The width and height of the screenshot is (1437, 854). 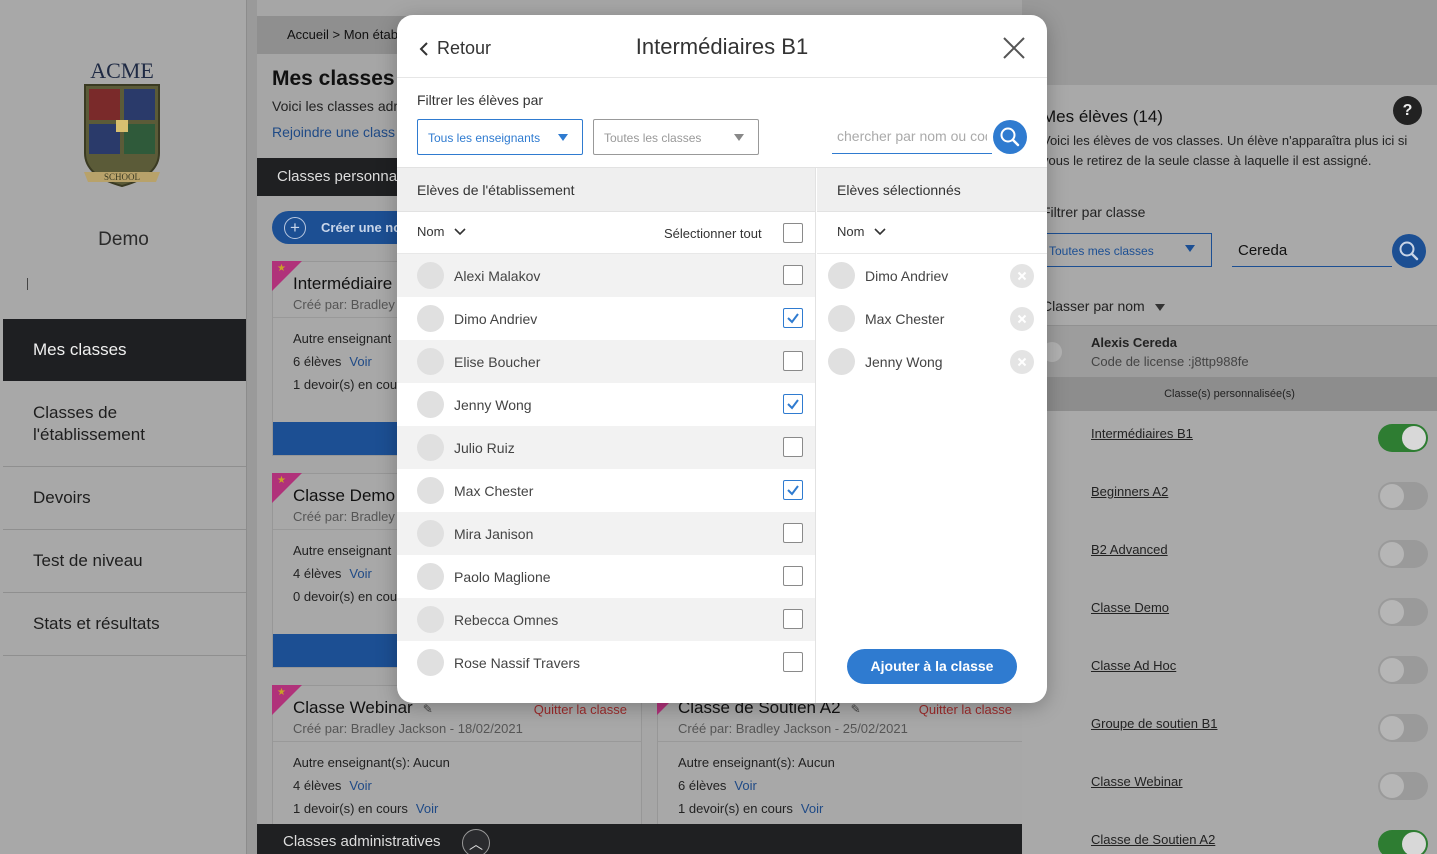 I want to click on search-input, so click(x=912, y=136).